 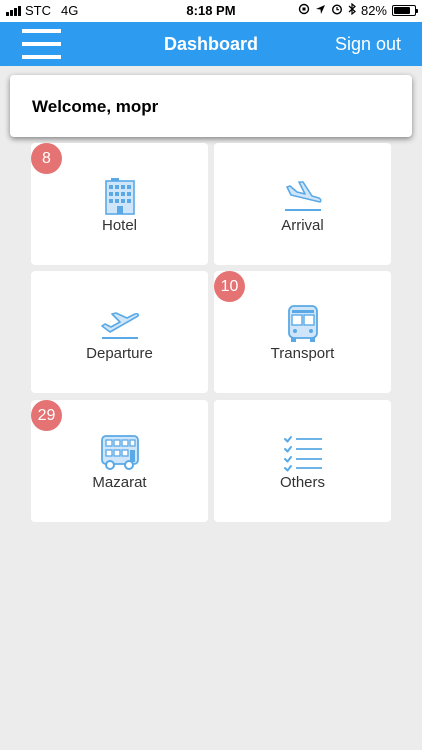 What do you see at coordinates (303, 196) in the screenshot?
I see `plane-landing-icon` at bounding box center [303, 196].